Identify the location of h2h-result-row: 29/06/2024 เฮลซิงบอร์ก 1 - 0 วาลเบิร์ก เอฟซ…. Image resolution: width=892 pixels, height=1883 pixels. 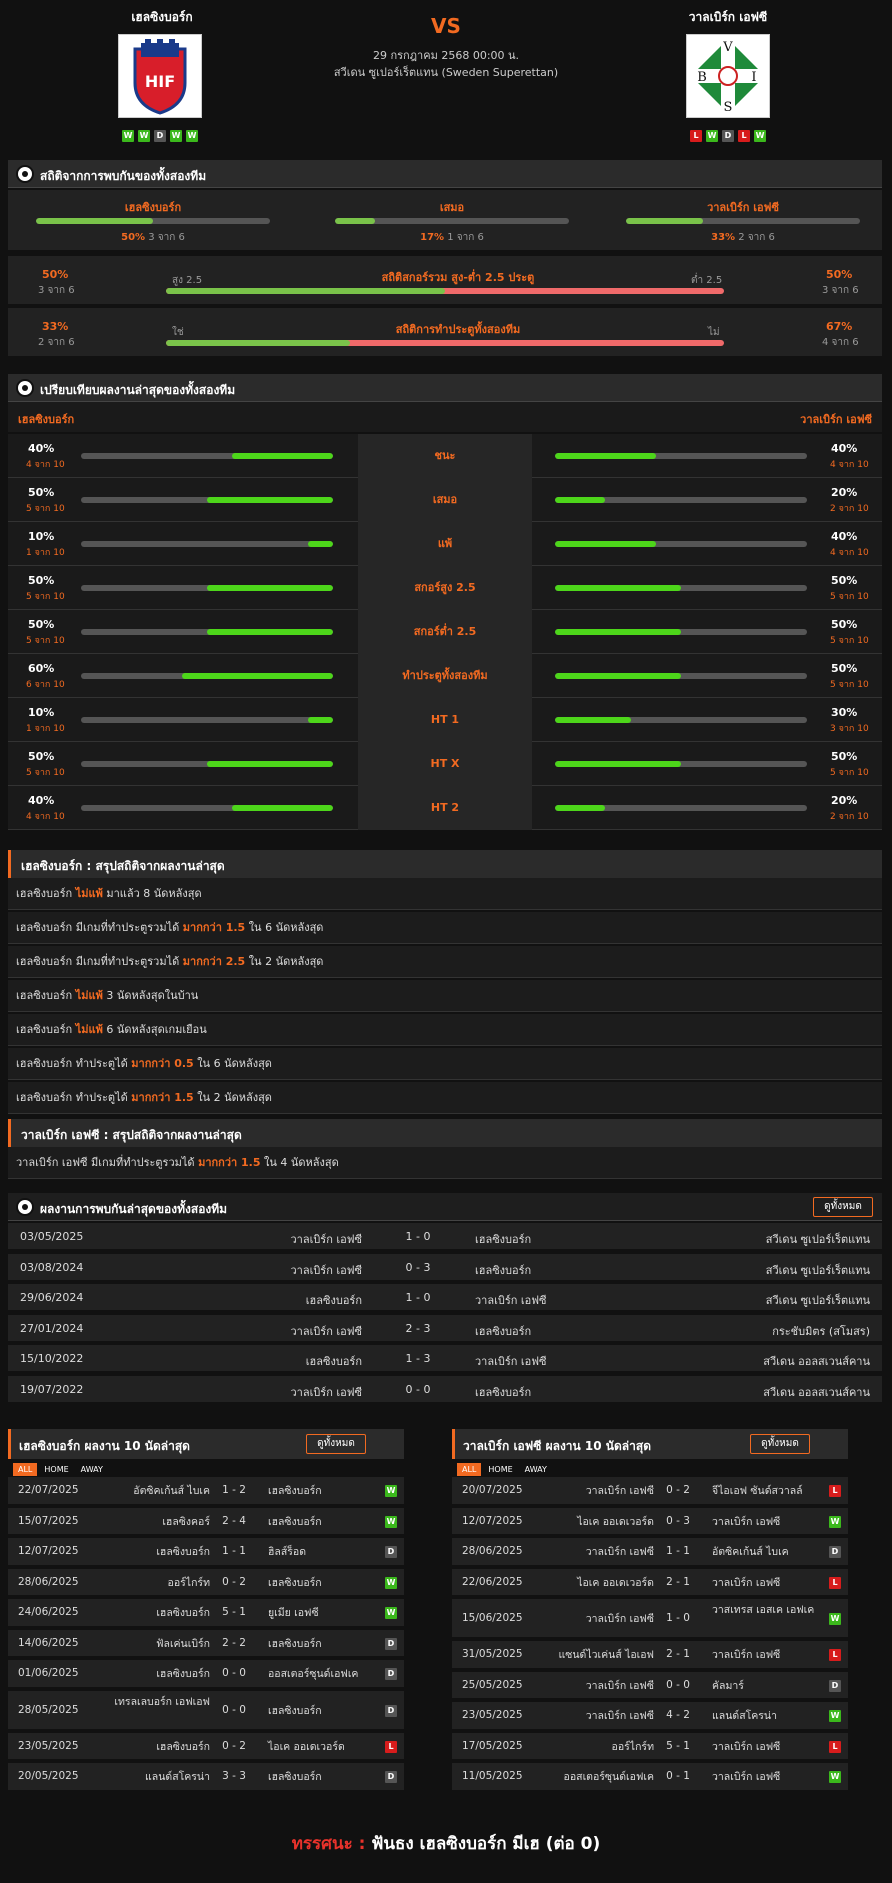
(445, 1298).